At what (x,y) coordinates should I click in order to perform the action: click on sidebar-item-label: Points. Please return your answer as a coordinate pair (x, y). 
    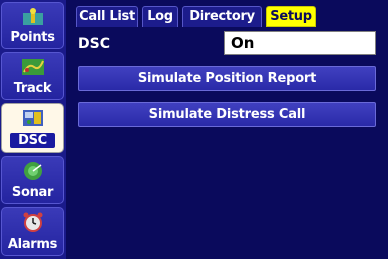
    Looking at the image, I should click on (32, 37).